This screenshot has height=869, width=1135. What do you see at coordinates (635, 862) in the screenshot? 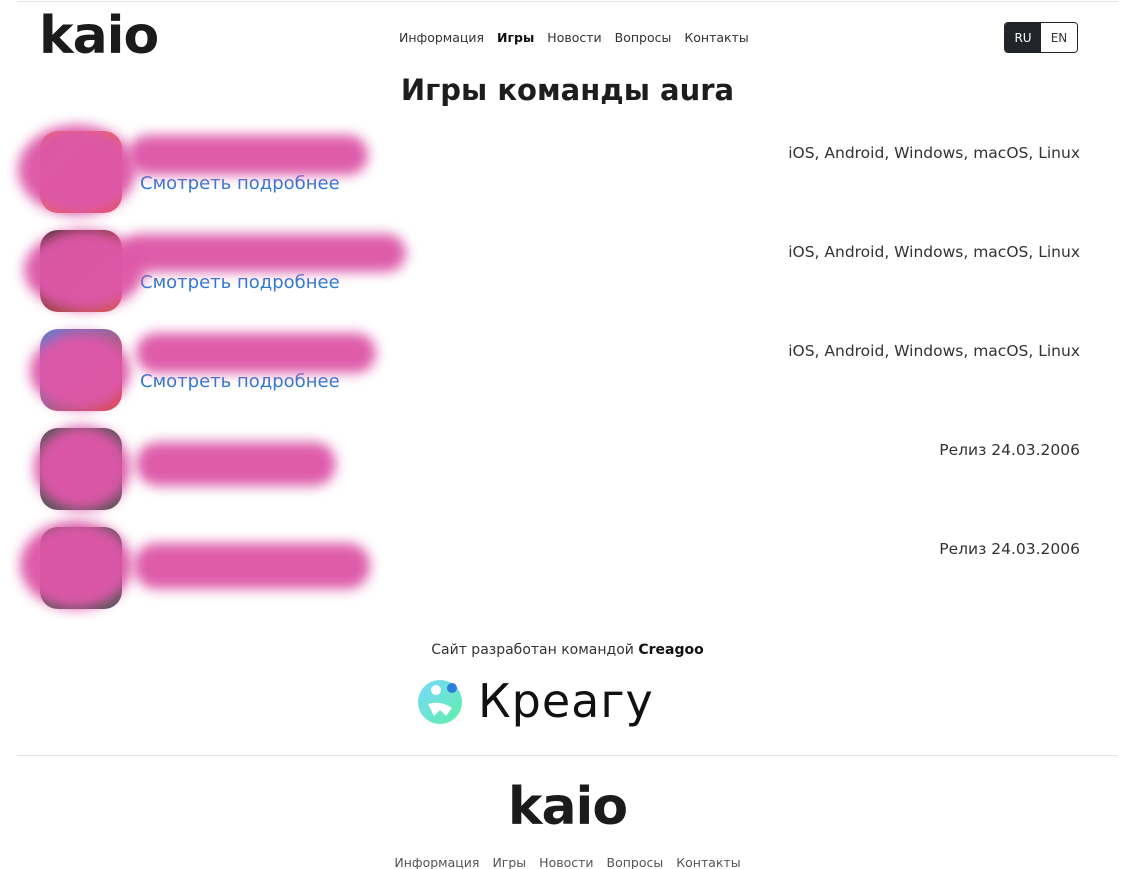
I see `footer-nav-faq: Вопросы` at bounding box center [635, 862].